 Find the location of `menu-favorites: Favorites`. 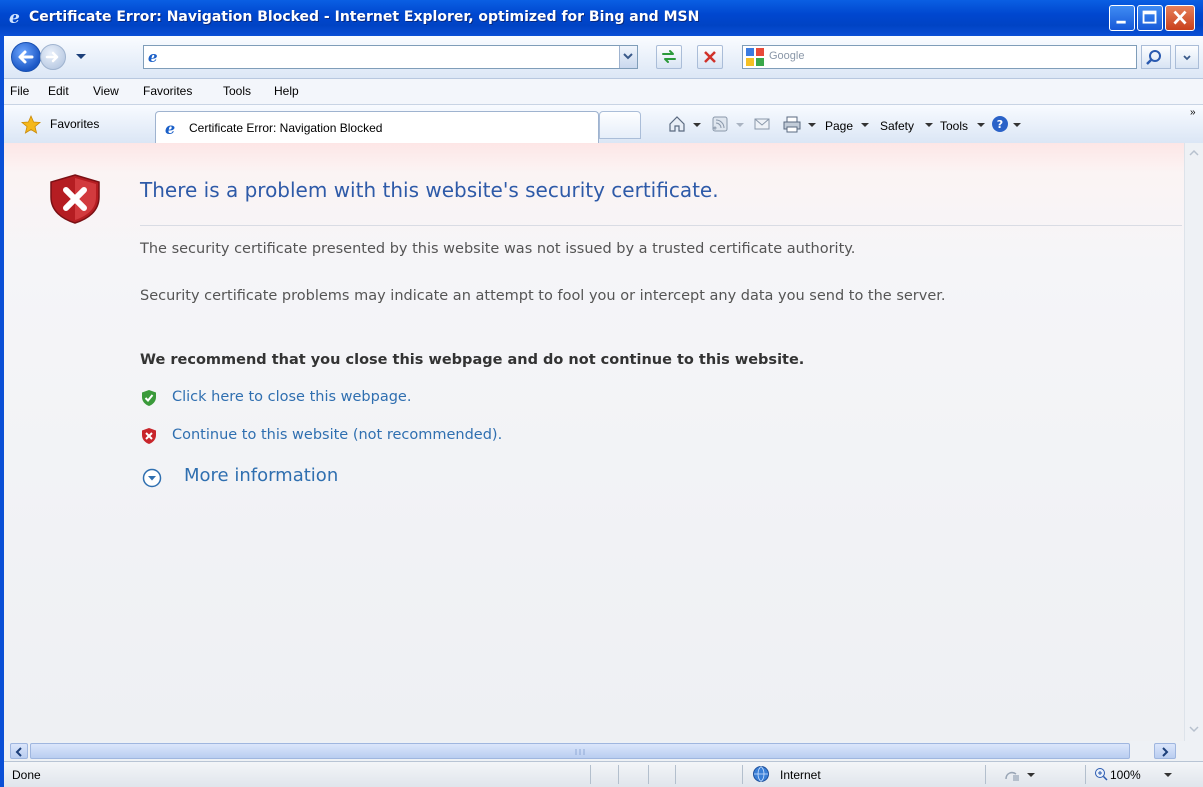

menu-favorites: Favorites is located at coordinates (167, 91).